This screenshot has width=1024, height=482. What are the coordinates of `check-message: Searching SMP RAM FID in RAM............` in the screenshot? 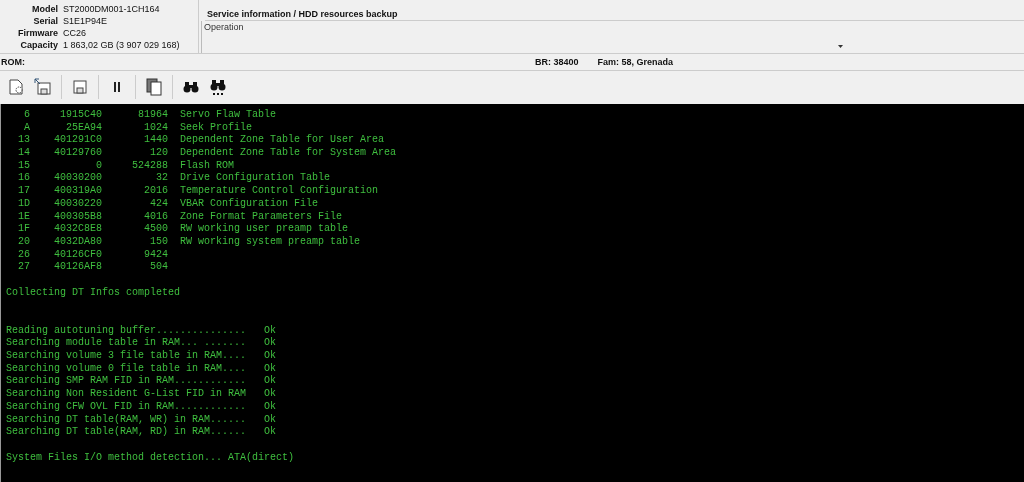 It's located at (127, 381).